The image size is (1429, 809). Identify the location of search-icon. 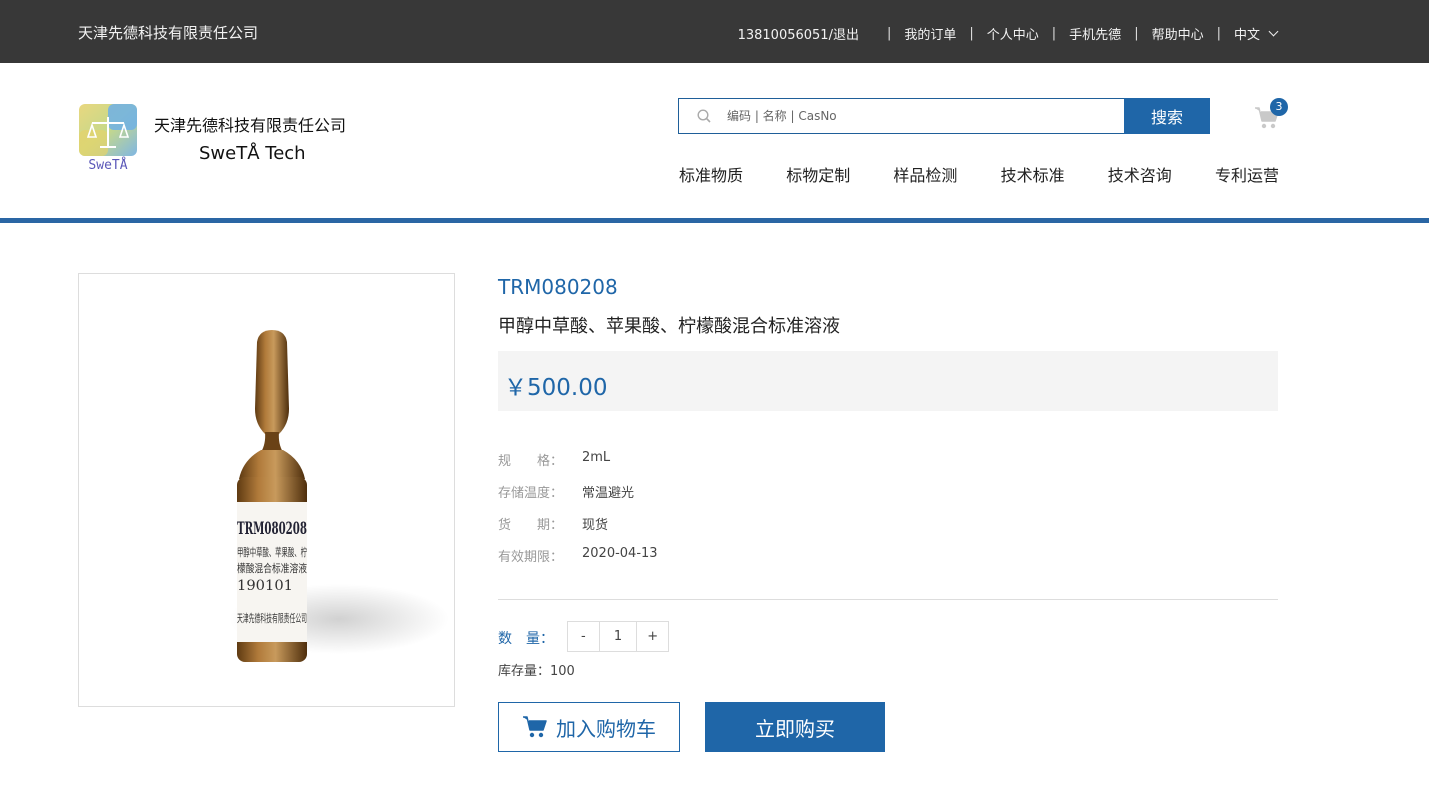
(704, 116).